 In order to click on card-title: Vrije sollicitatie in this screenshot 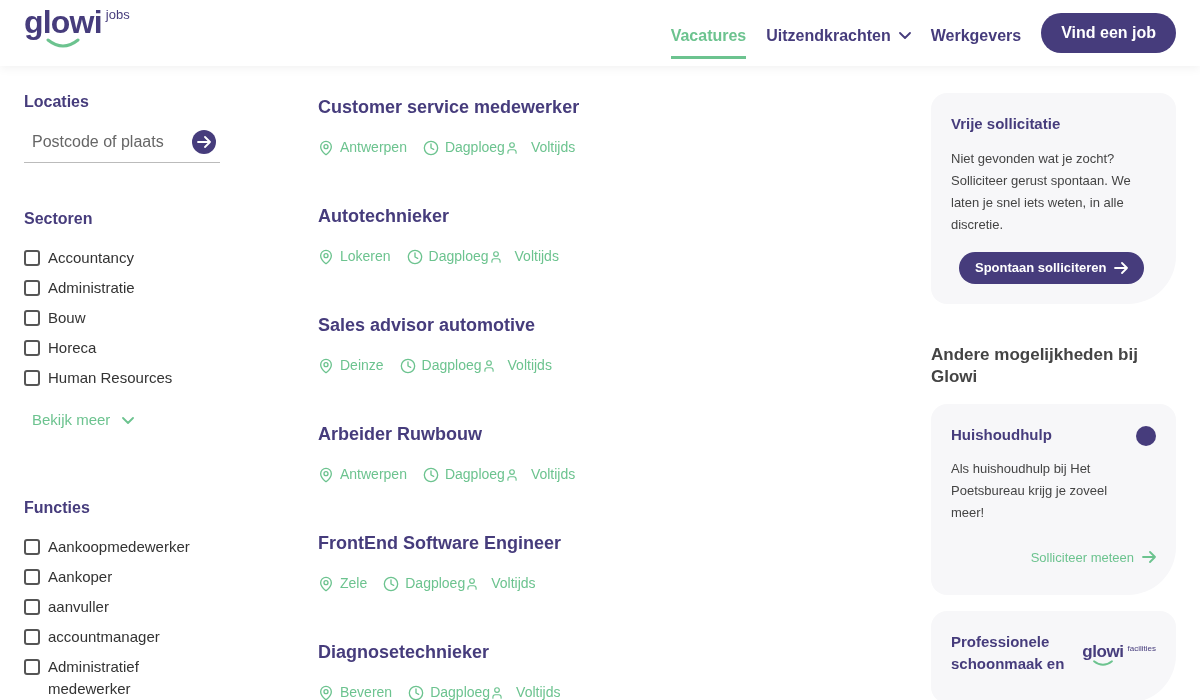, I will do `click(1006, 124)`.